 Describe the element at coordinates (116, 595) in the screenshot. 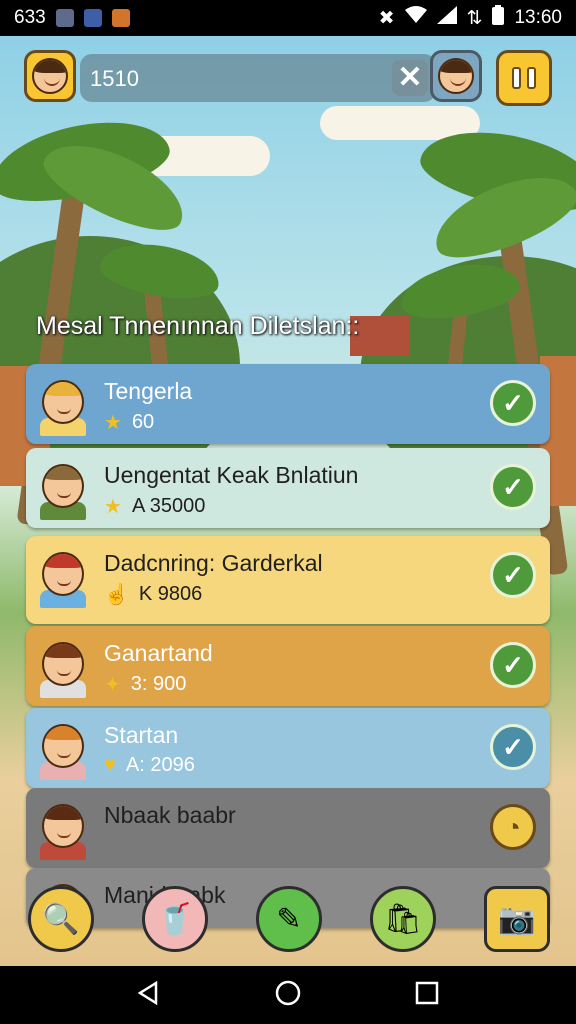

I see `hand-icon: ☝` at that location.